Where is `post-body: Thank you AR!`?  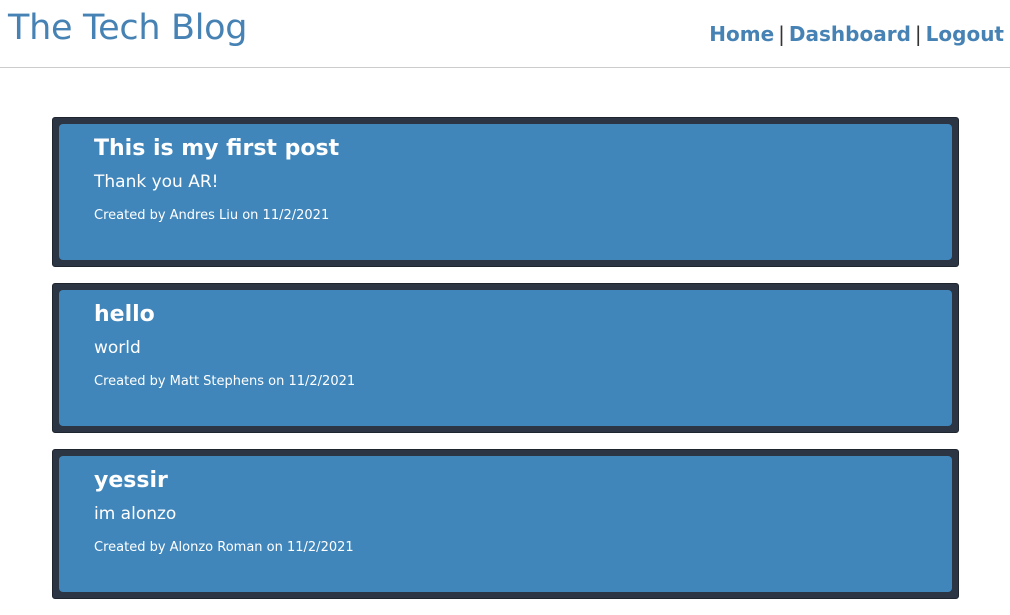 post-body: Thank you AR! is located at coordinates (156, 182).